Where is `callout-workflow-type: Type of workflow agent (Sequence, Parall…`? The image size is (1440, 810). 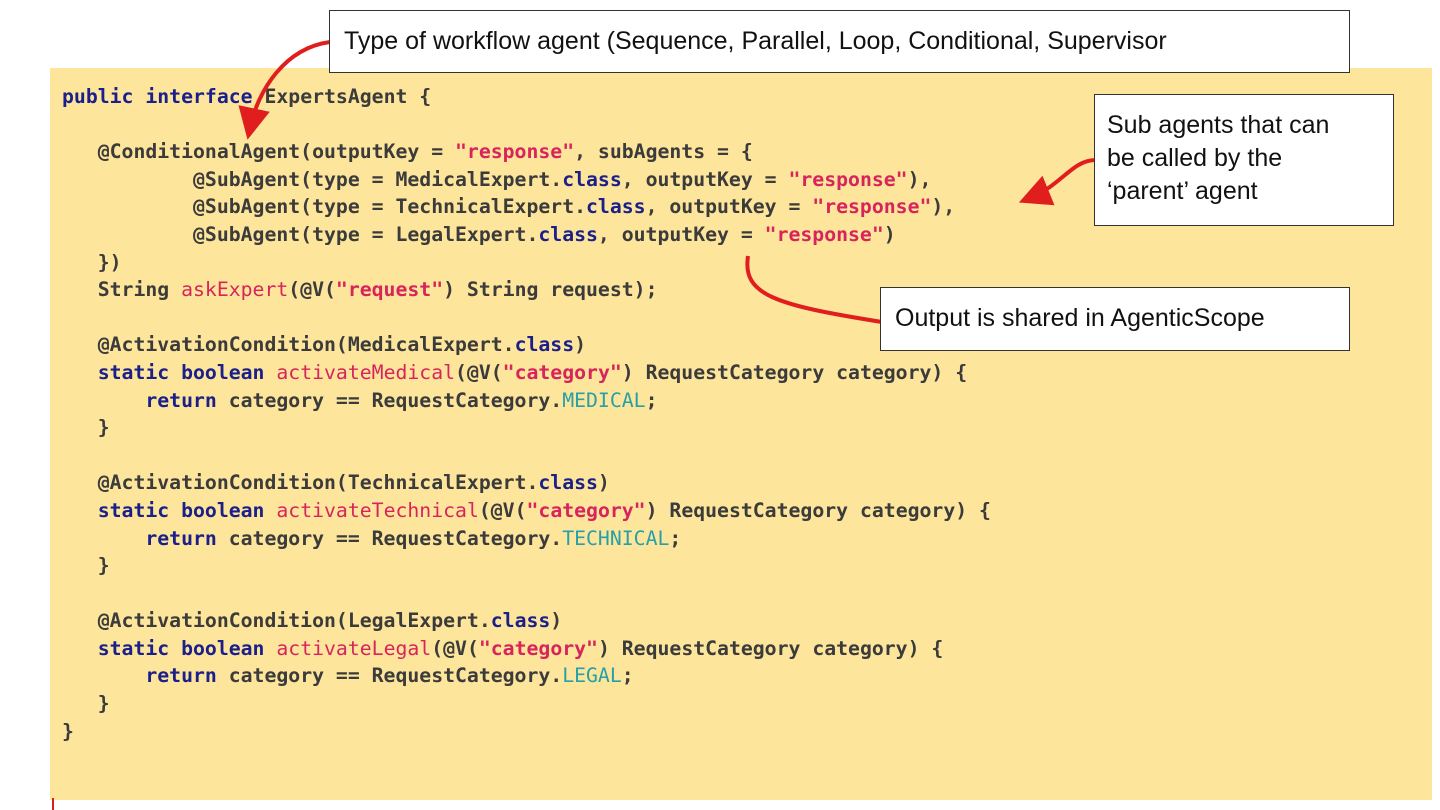
callout-workflow-type: Type of workflow agent (Sequence, Parall… is located at coordinates (839, 41).